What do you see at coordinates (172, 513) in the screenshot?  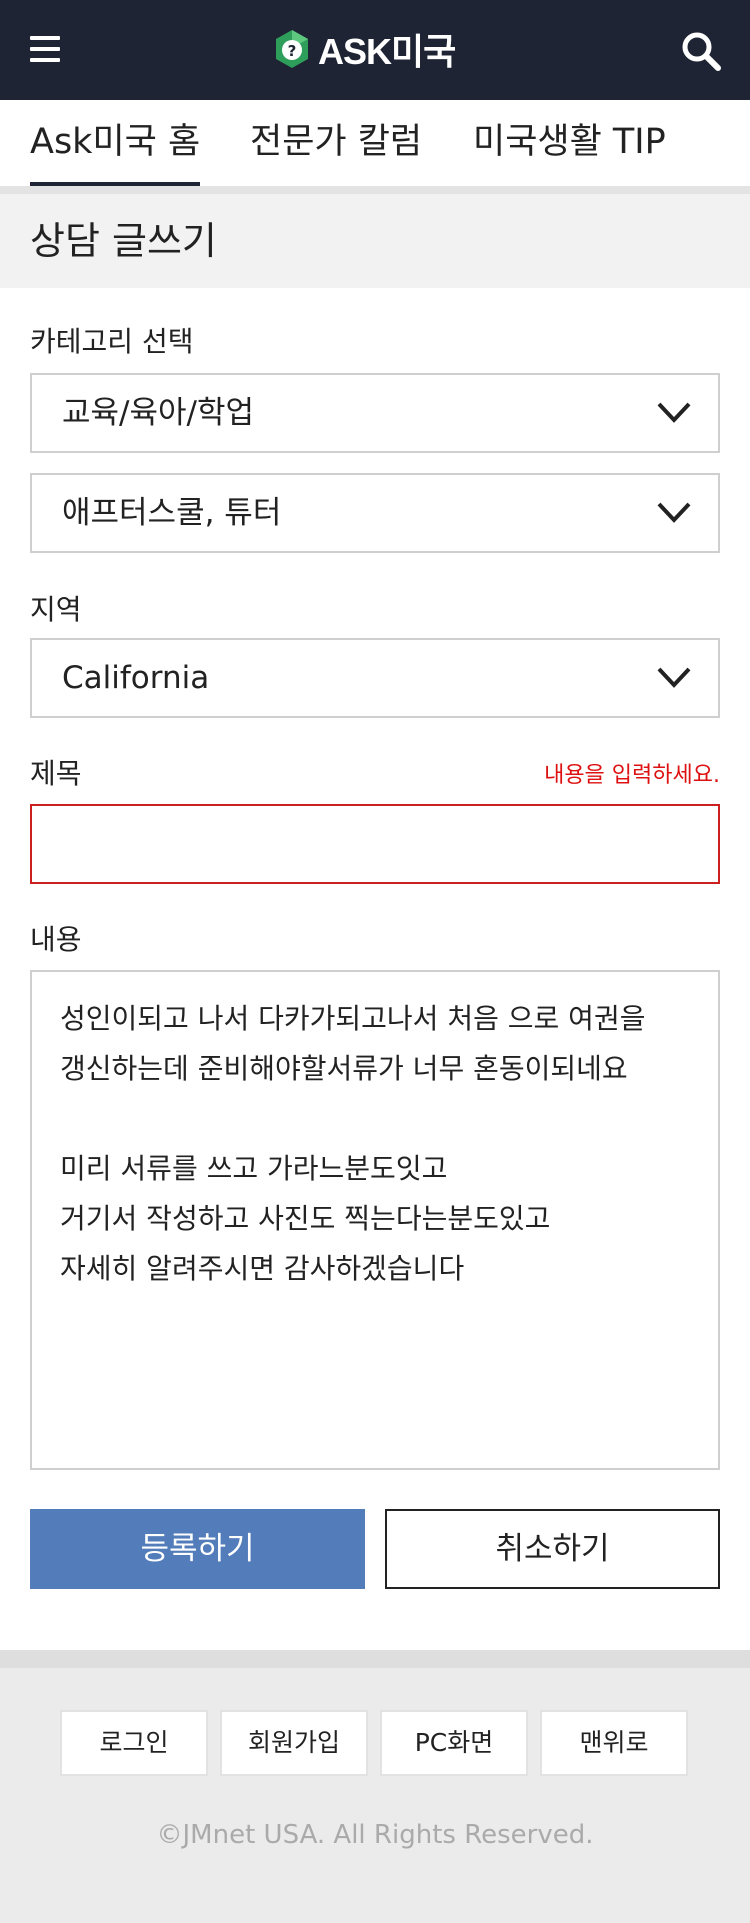 I see `category-secondary-value: 애프터스쿨, 튜터` at bounding box center [172, 513].